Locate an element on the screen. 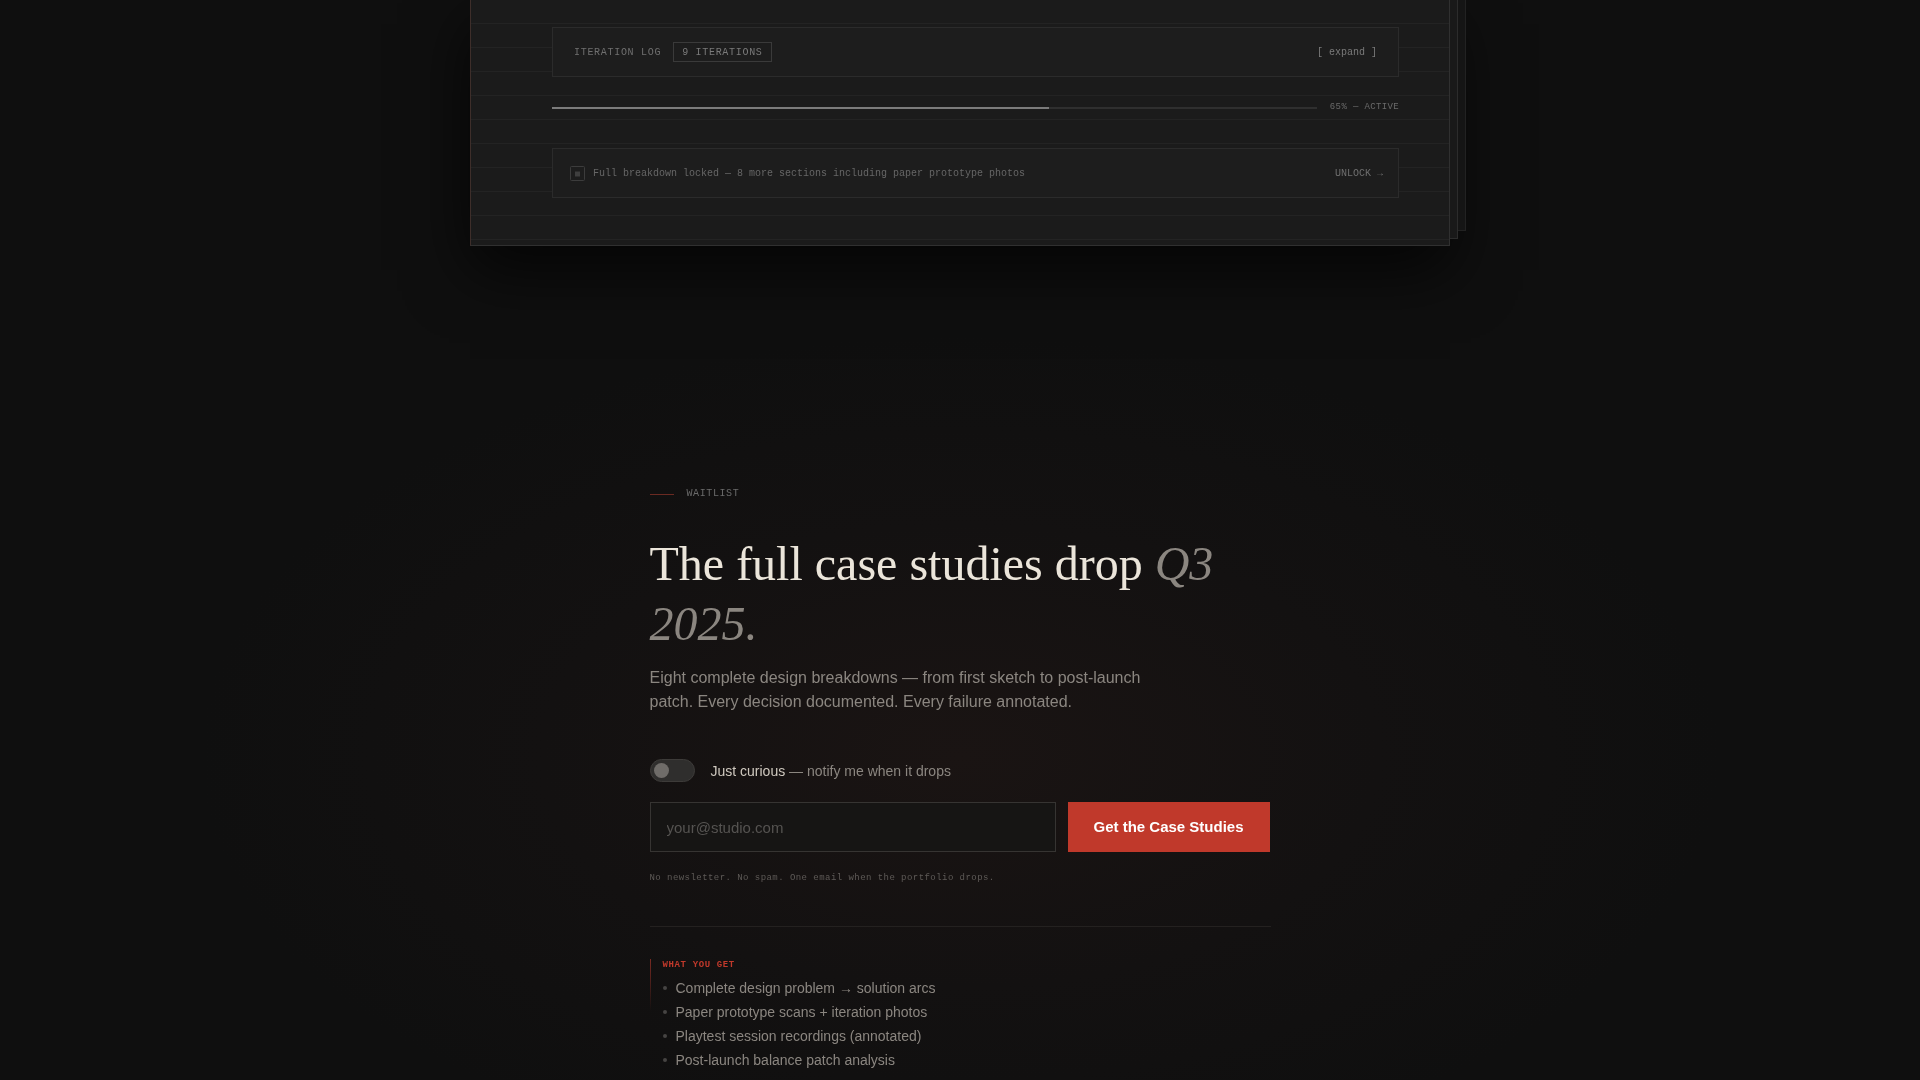 This screenshot has height=1080, width=1920. benefit-item: Paper prototype scans + iteration photos is located at coordinates (801, 1012).